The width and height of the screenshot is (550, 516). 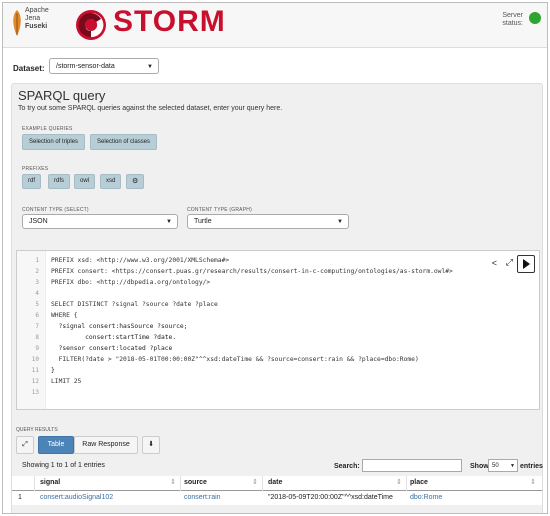 I want to click on cell-place: dbo:Rome, so click(x=426, y=497).